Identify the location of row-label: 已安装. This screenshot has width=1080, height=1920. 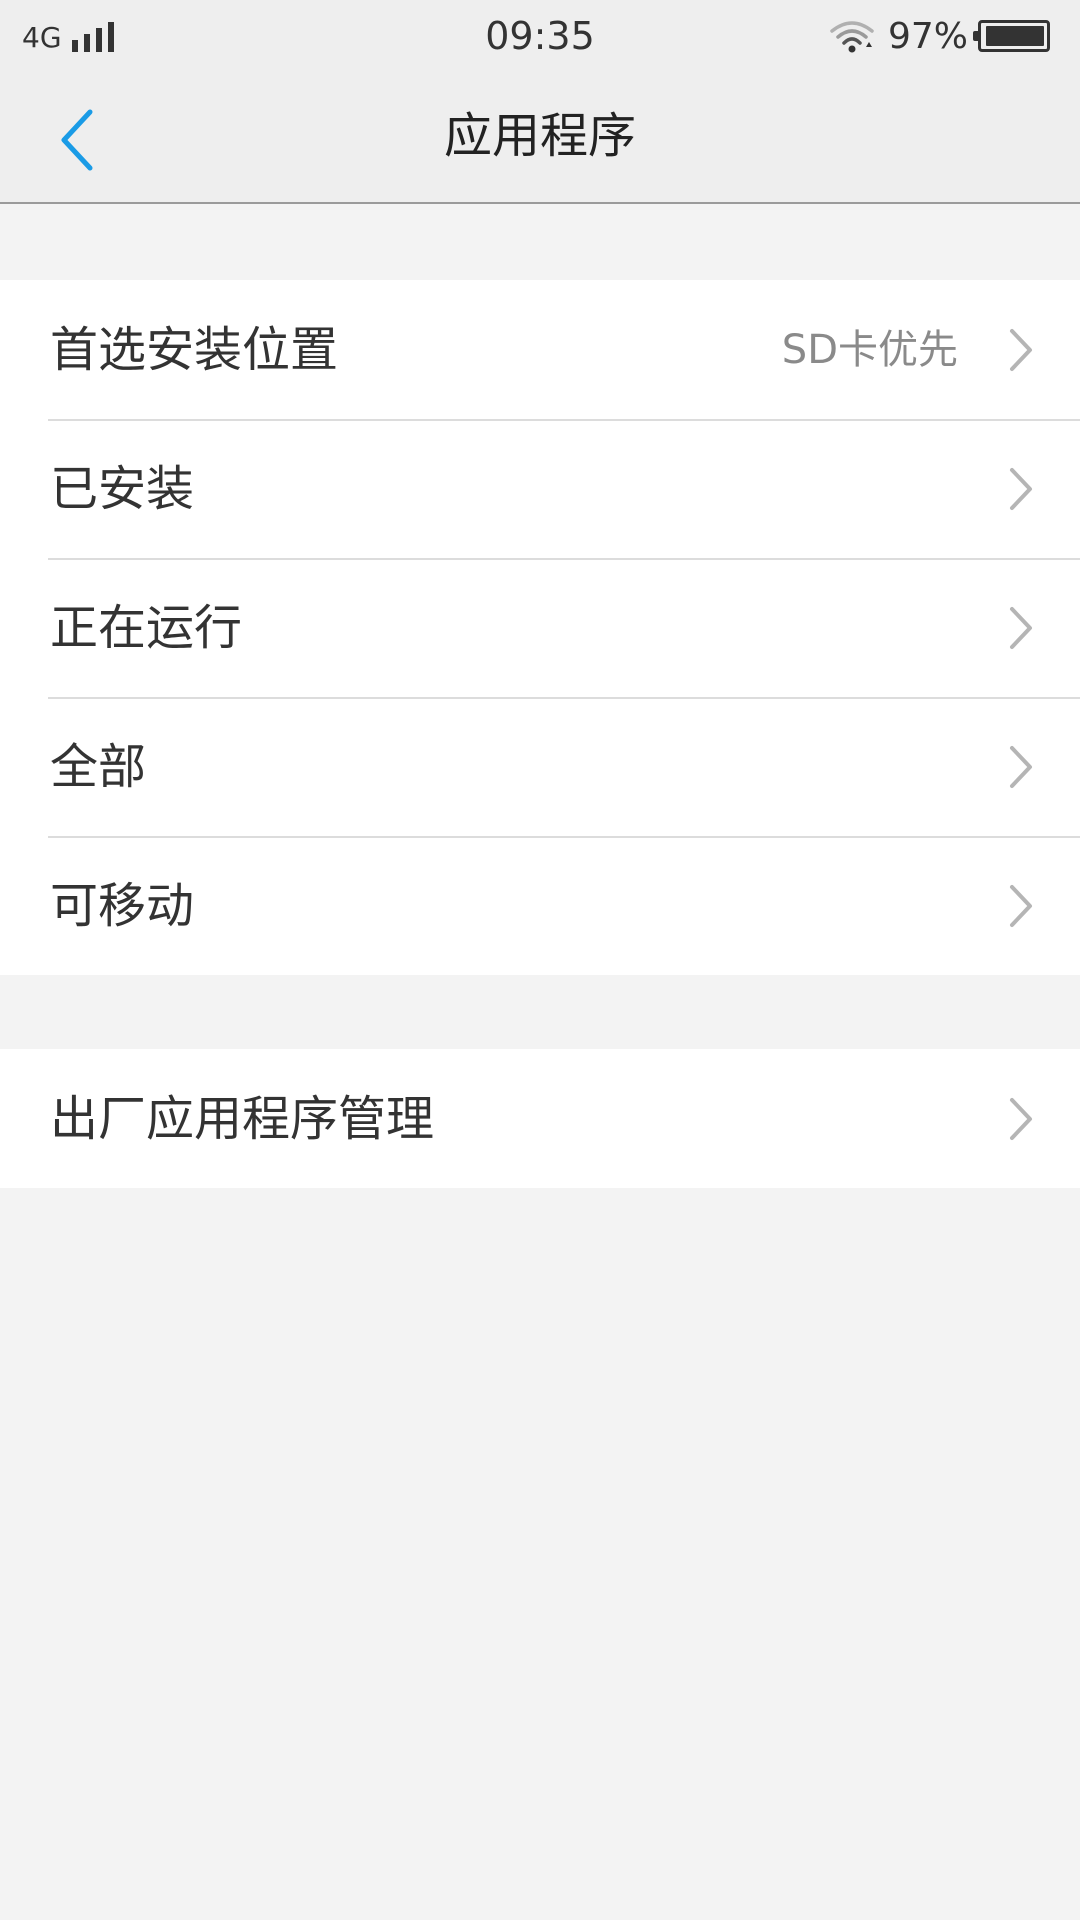
(122, 488).